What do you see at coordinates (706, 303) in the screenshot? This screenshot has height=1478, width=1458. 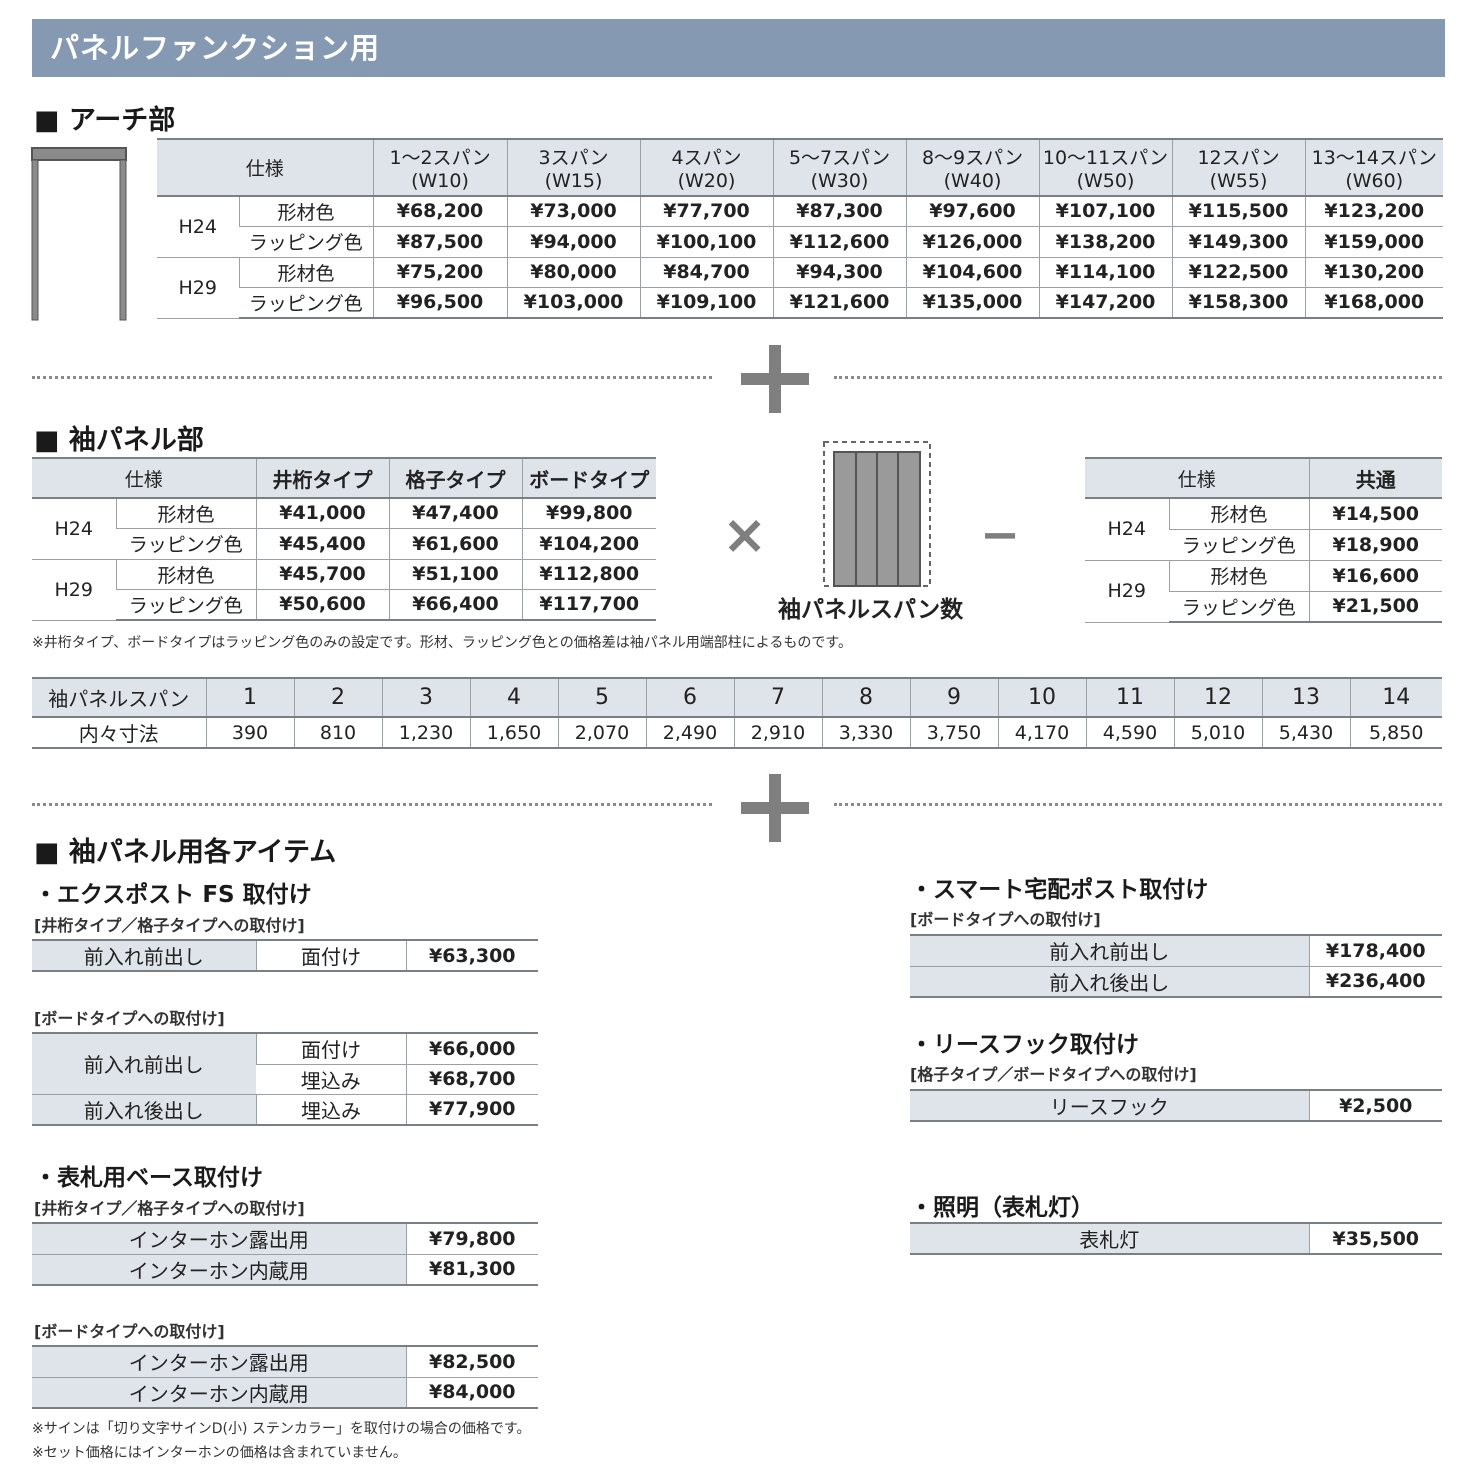 I see `arch-price-cell: ¥109,100` at bounding box center [706, 303].